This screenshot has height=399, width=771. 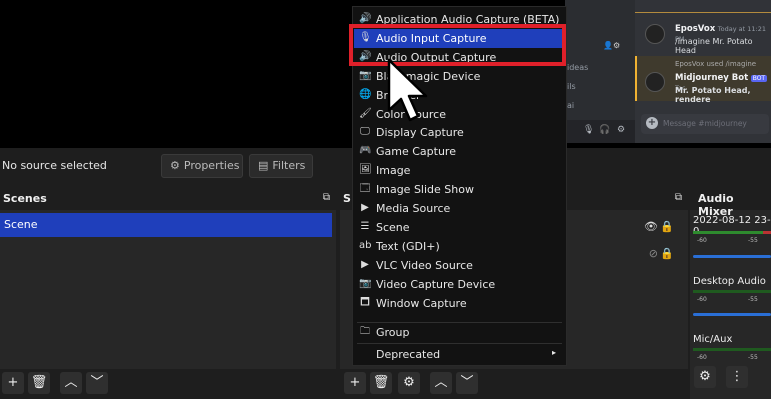 What do you see at coordinates (393, 171) in the screenshot?
I see `menu-item-label: Image` at bounding box center [393, 171].